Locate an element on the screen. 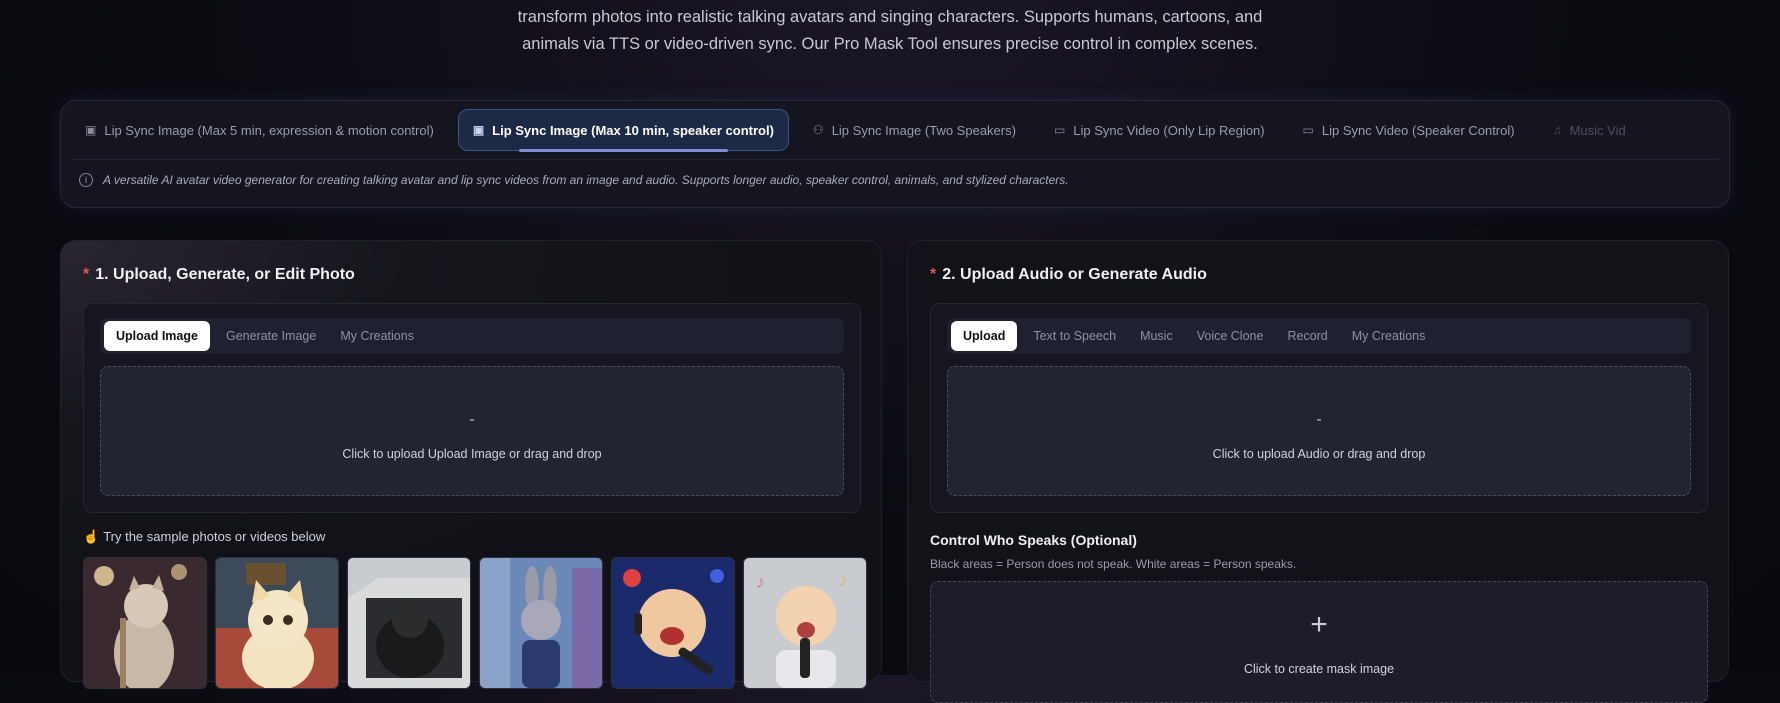  audio-dropzone: - Click to upload Audio or drag and drop is located at coordinates (1319, 431).